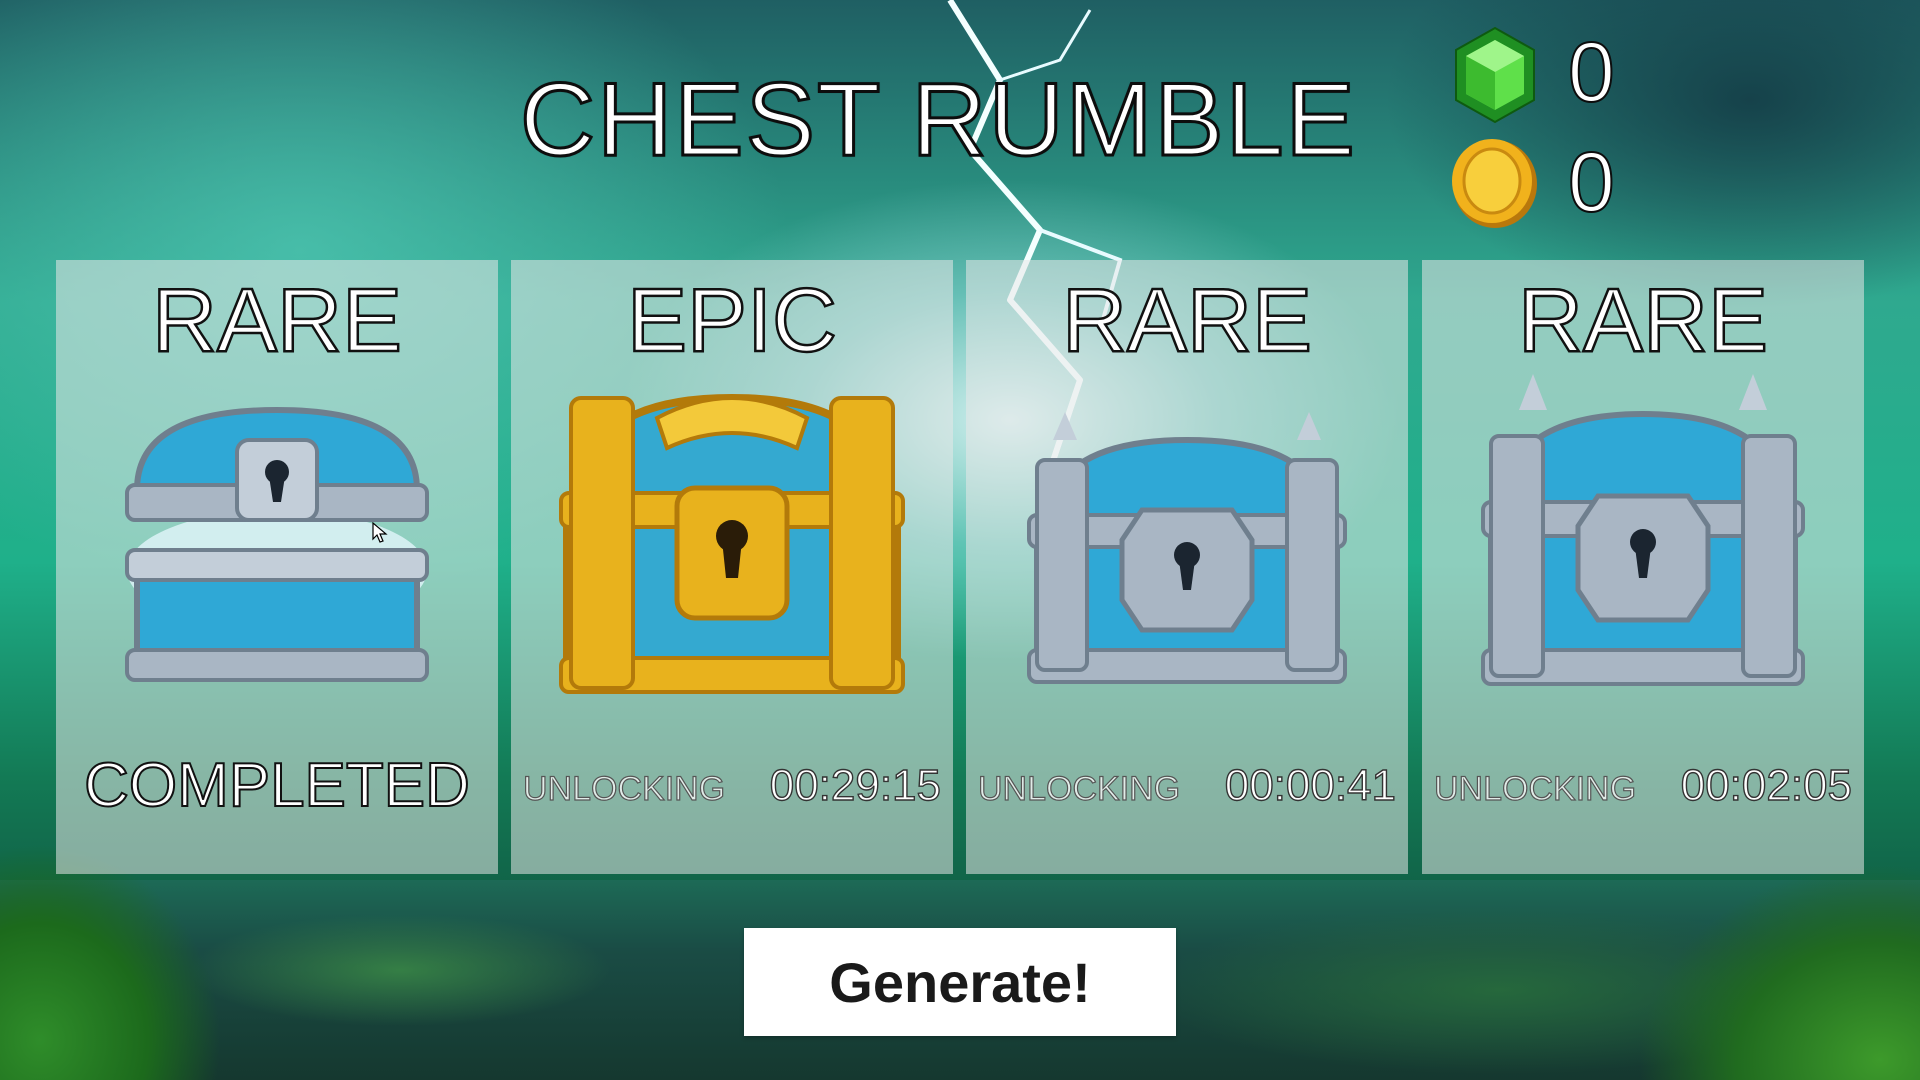 Image resolution: width=1920 pixels, height=1080 pixels. I want to click on chest-rarity-label: EPIC, so click(732, 321).